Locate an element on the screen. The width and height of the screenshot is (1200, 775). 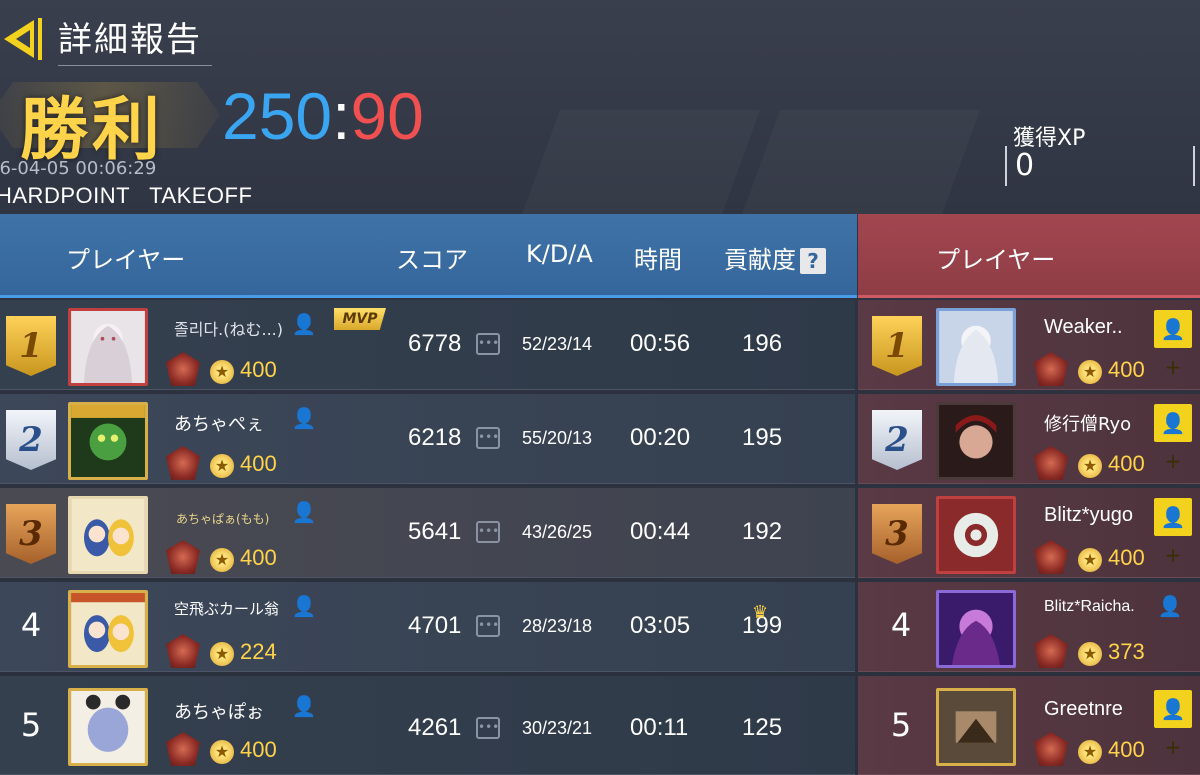
xp-box: 0 is located at coordinates (1100, 166).